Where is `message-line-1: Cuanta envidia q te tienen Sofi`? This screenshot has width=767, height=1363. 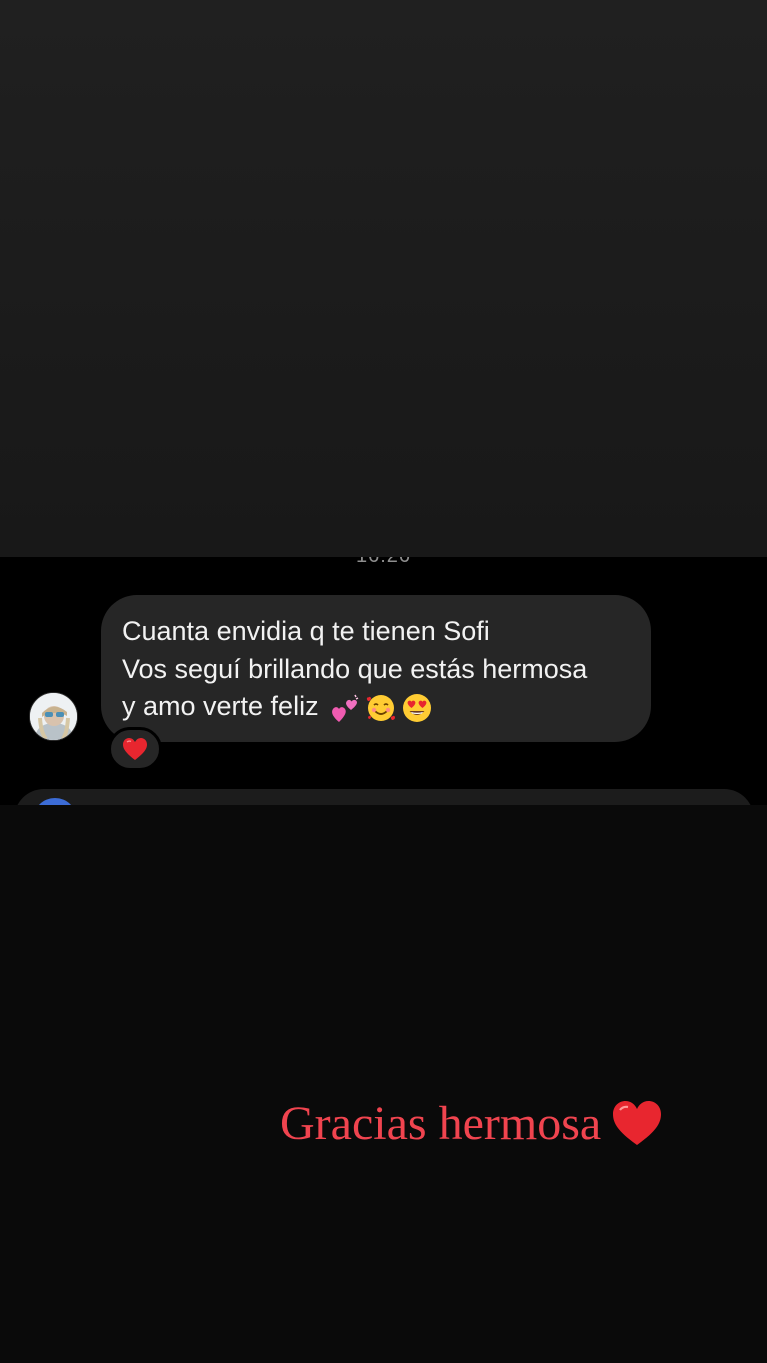
message-line-1: Cuanta envidia q te tienen Sofi is located at coordinates (306, 631).